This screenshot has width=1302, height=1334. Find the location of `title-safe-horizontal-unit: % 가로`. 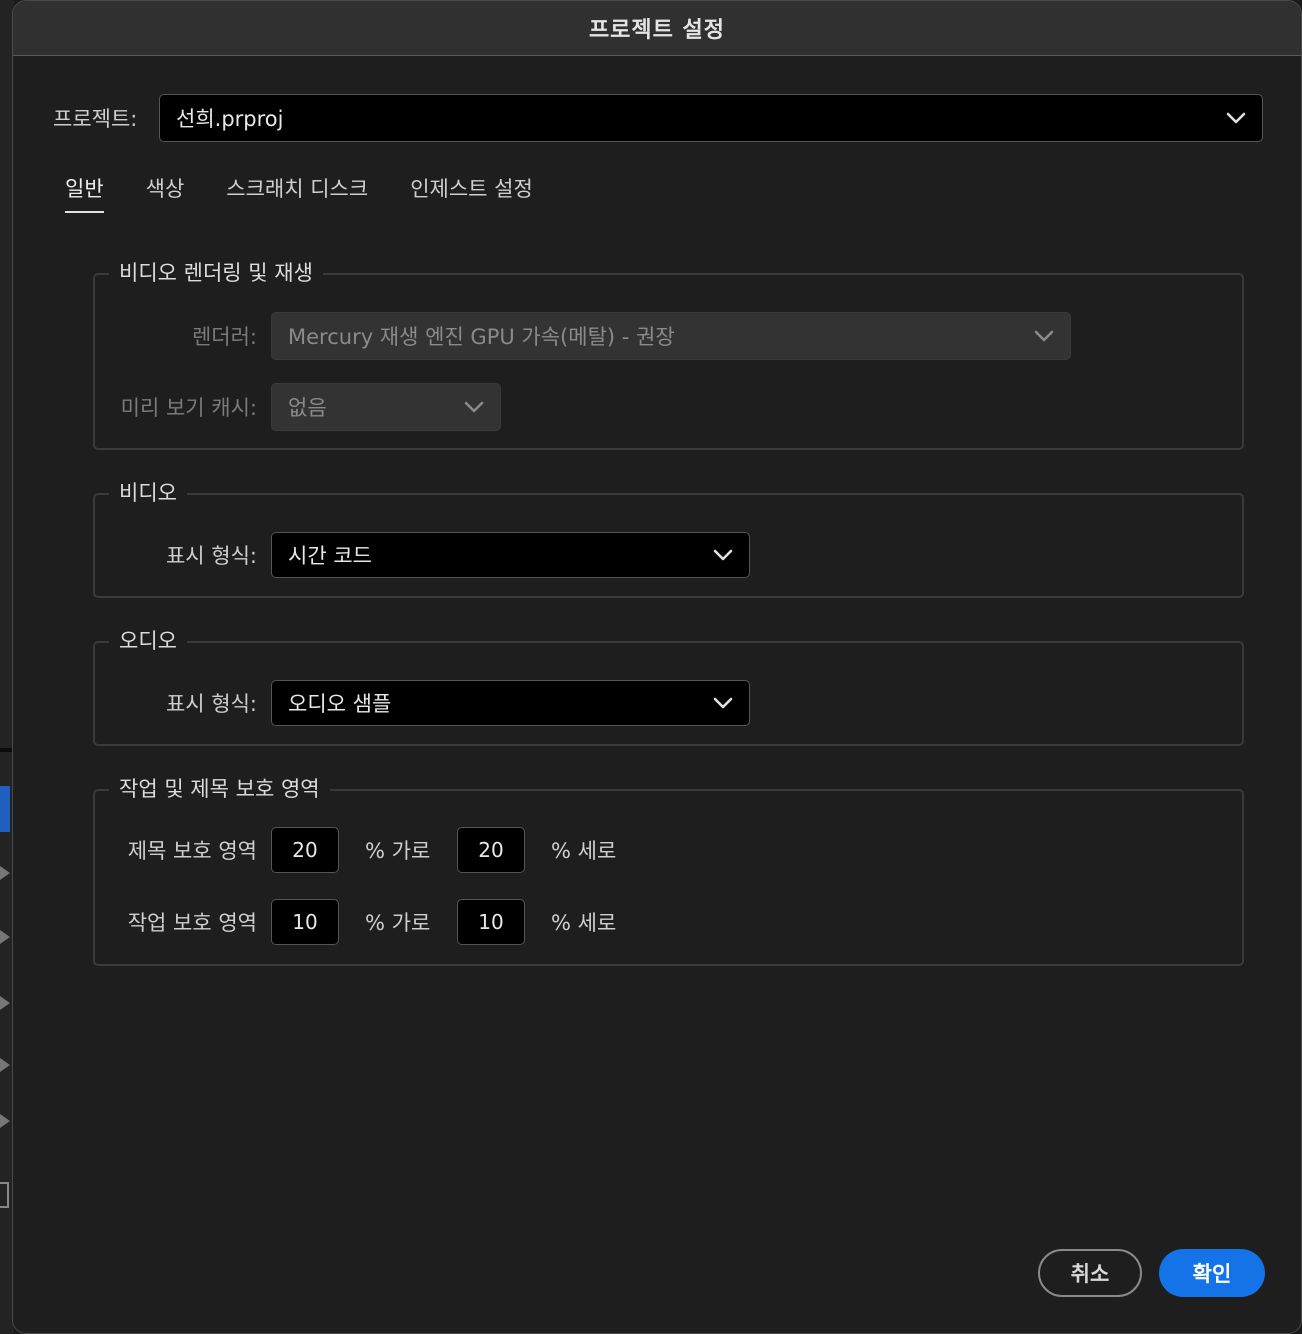

title-safe-horizontal-unit: % 가로 is located at coordinates (398, 851).